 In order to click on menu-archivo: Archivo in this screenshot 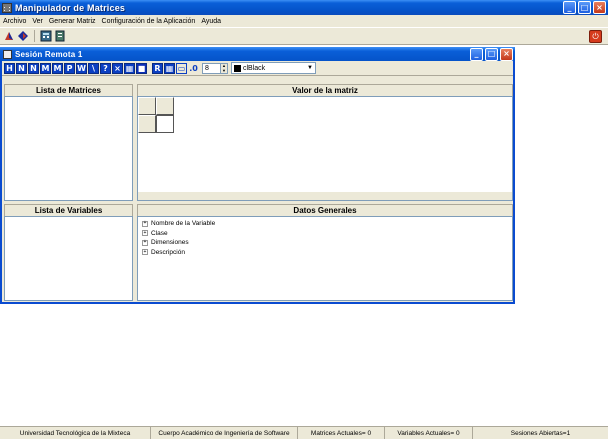, I will do `click(14, 21)`.